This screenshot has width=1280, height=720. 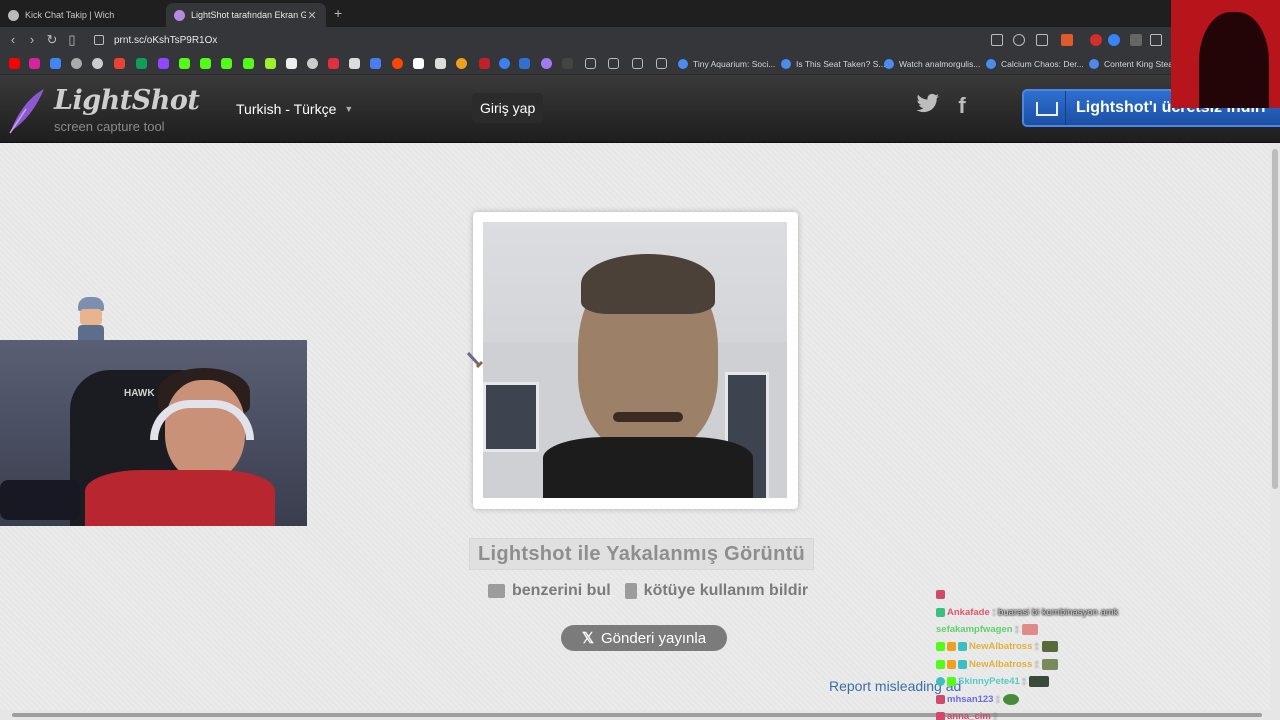 What do you see at coordinates (1045, 108) in the screenshot?
I see `download-icon` at bounding box center [1045, 108].